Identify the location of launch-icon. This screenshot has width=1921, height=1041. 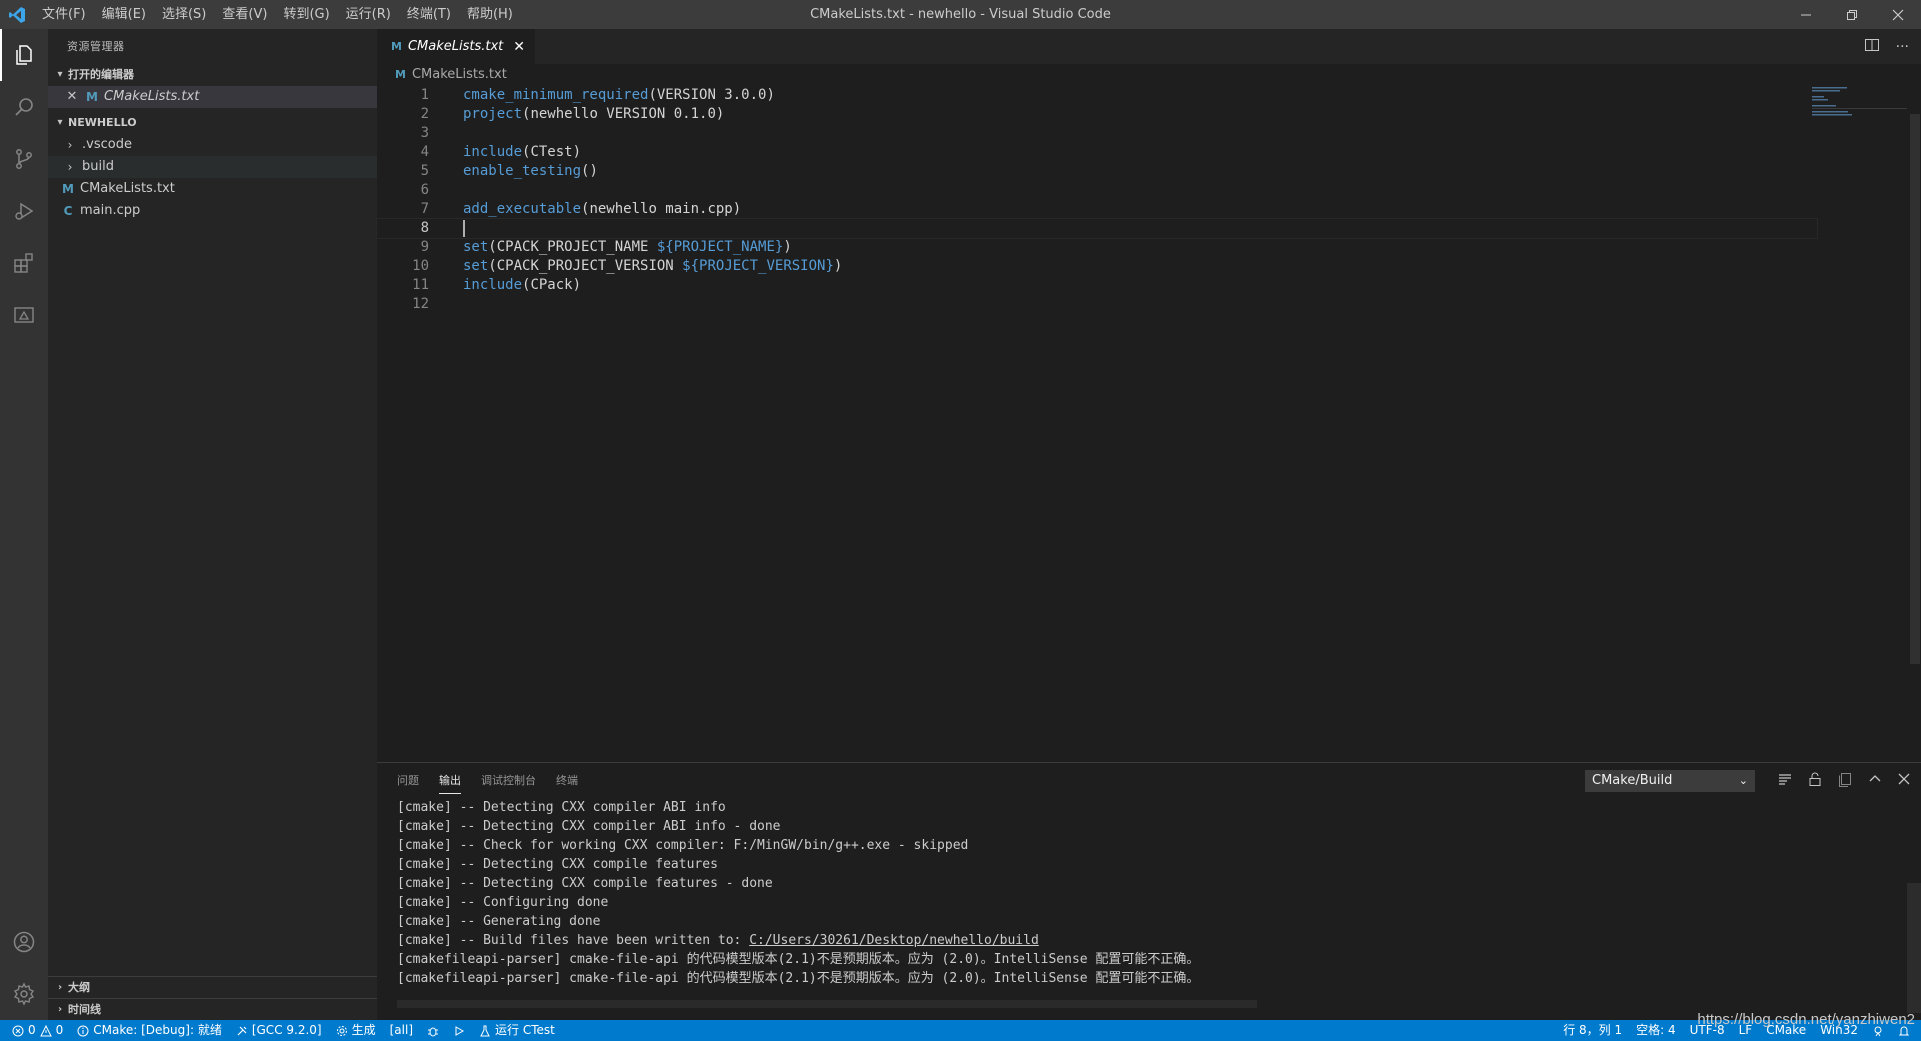
(459, 1031).